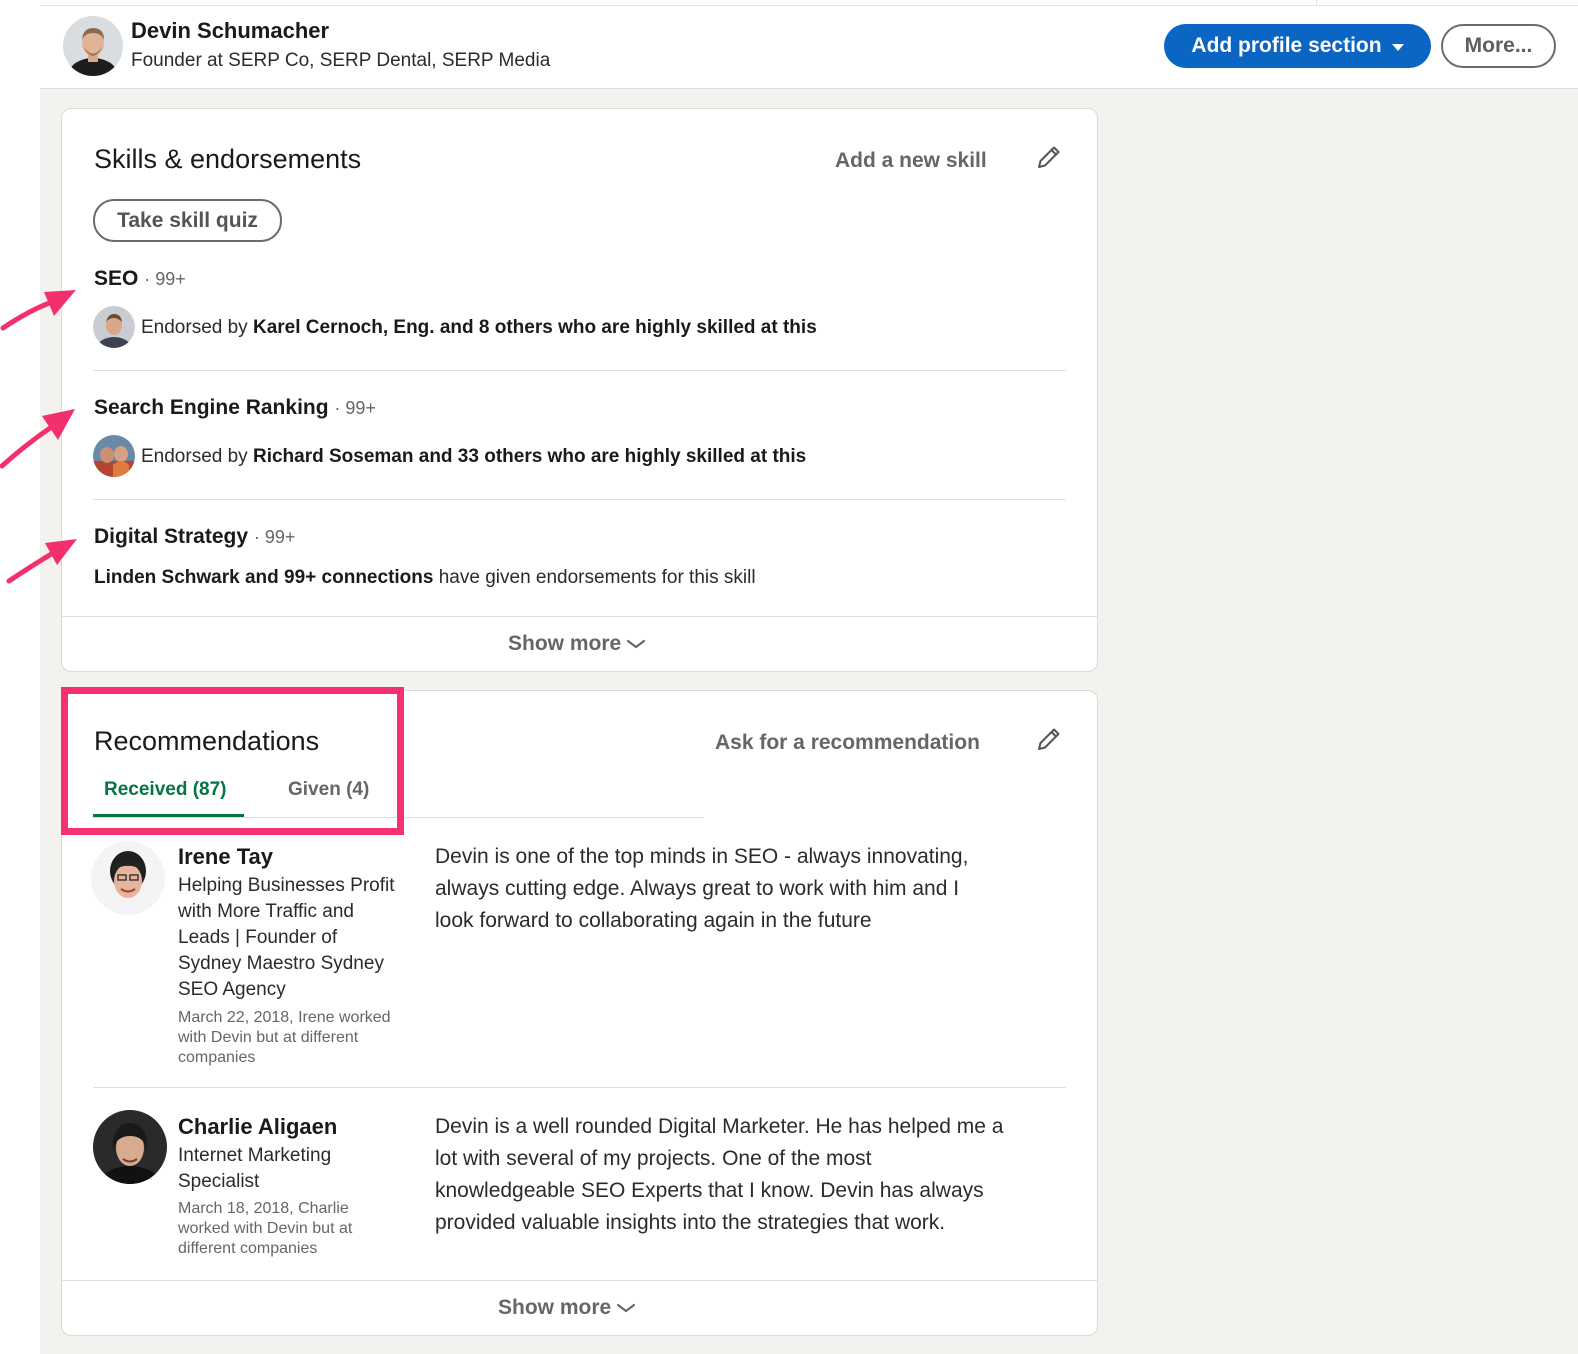 Image resolution: width=1578 pixels, height=1354 pixels. What do you see at coordinates (248, 1248) in the screenshot?
I see `date-line: different companies` at bounding box center [248, 1248].